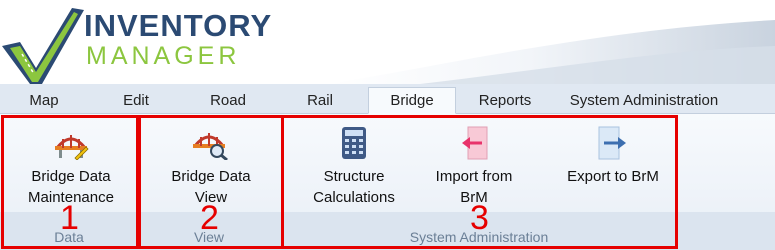  Describe the element at coordinates (163, 56) in the screenshot. I see `logo-subtitle: MANAGER` at that location.